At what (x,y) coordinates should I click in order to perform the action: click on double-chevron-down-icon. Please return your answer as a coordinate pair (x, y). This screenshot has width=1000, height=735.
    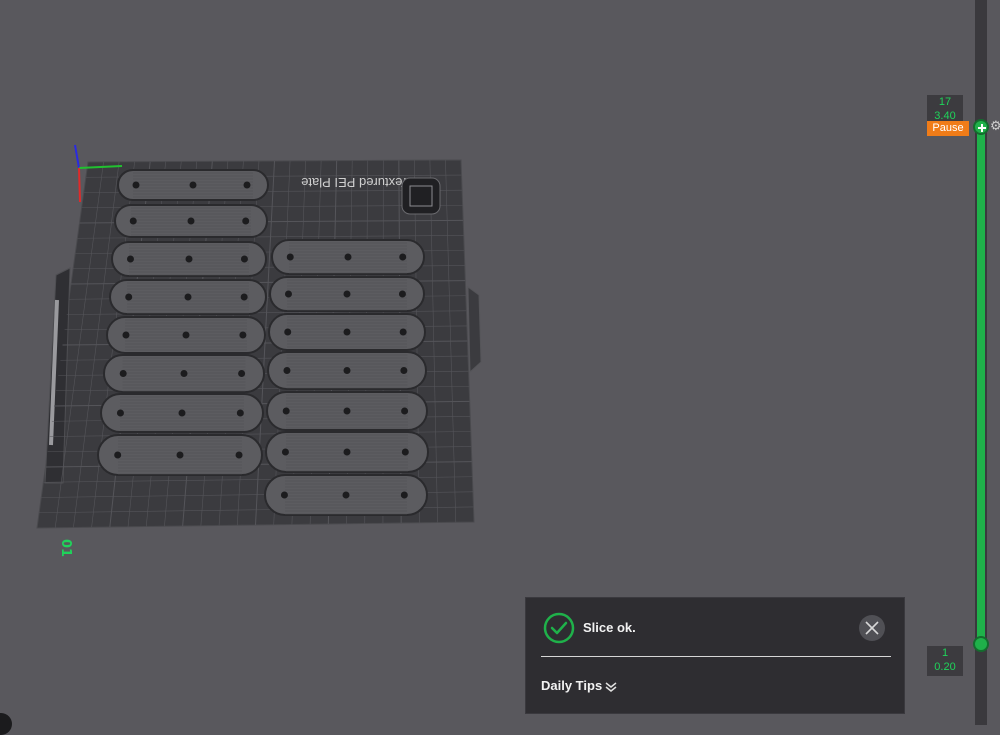
    Looking at the image, I should click on (611, 687).